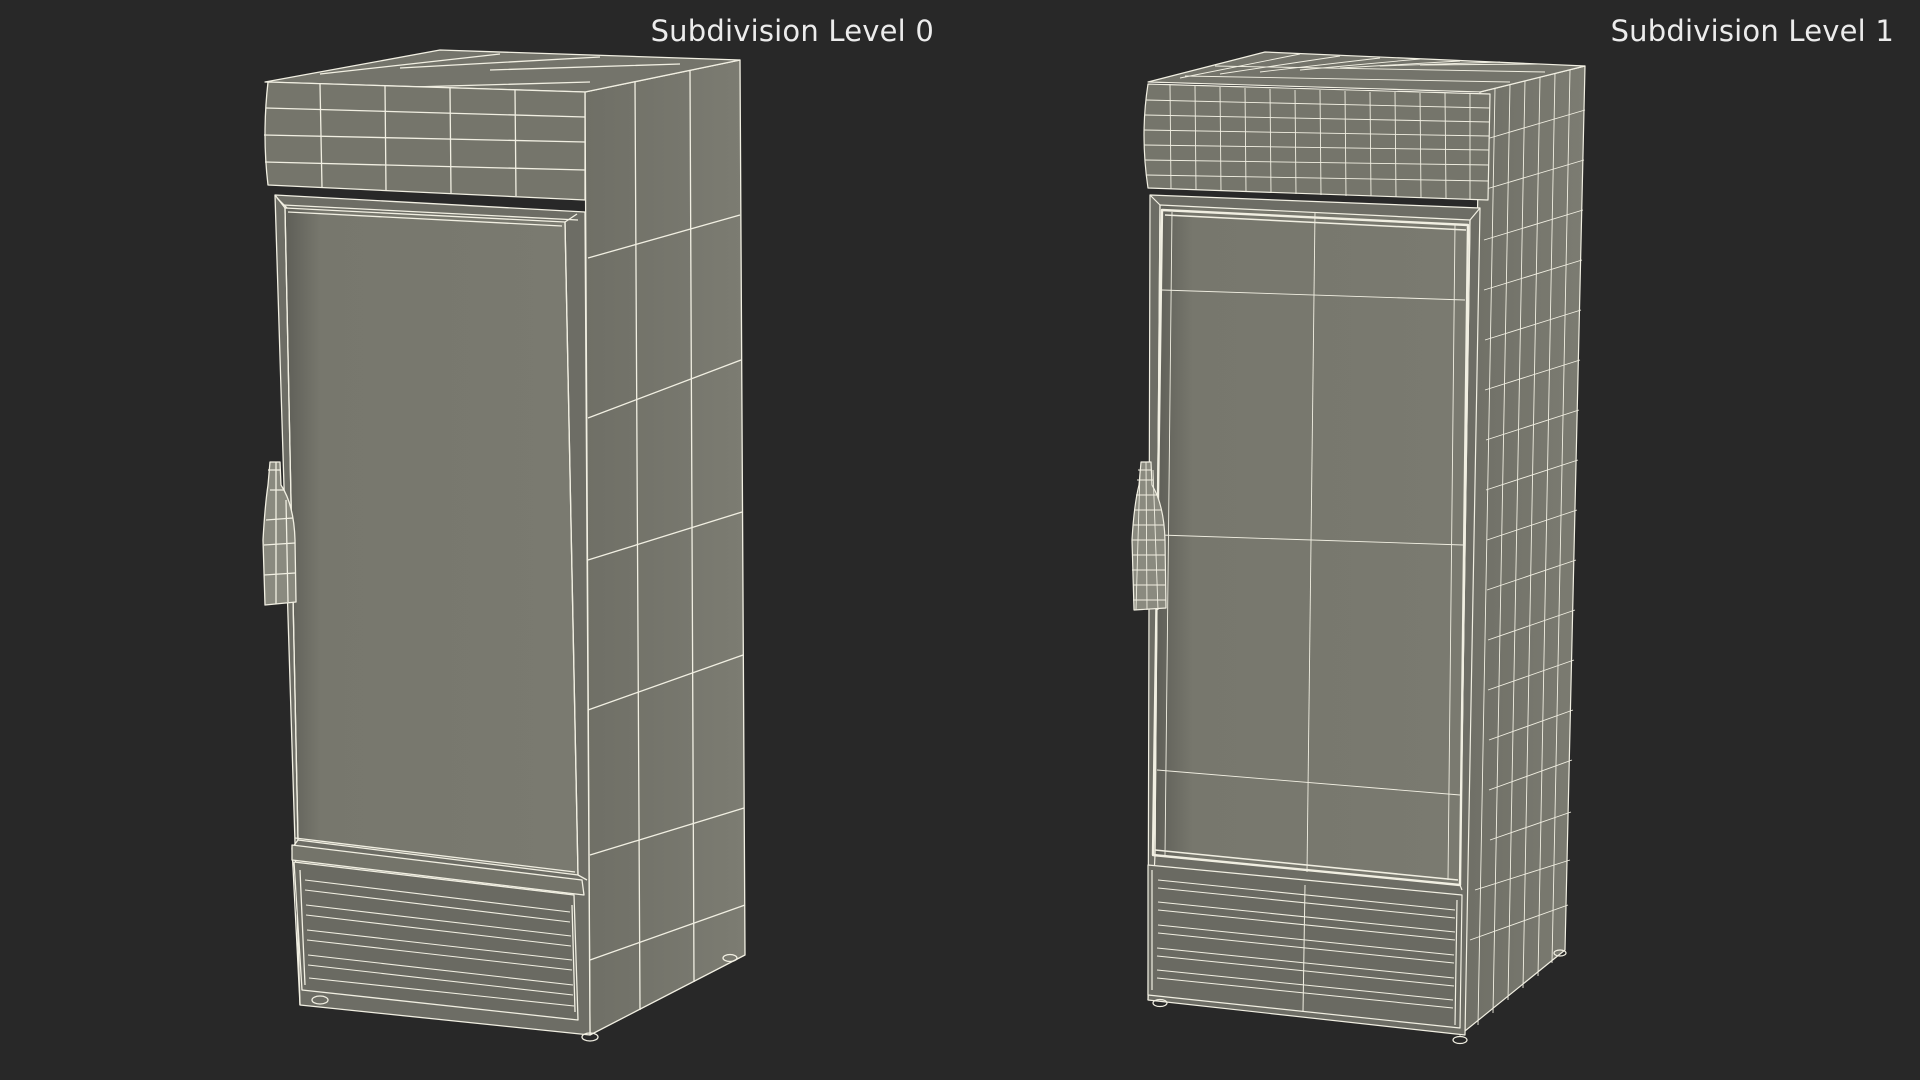 The width and height of the screenshot is (1920, 1080). What do you see at coordinates (792, 31) in the screenshot?
I see `subdivision-level-0-label: Subdivision Level 0` at bounding box center [792, 31].